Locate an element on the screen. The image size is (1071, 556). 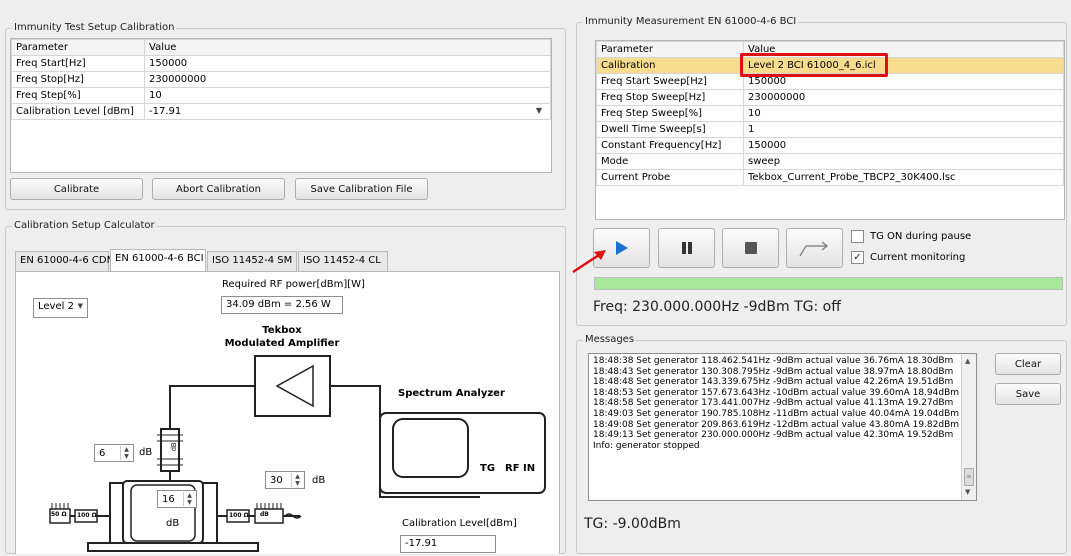
messages-scrollbar: ▲ ≡ ▼ is located at coordinates (968, 427).